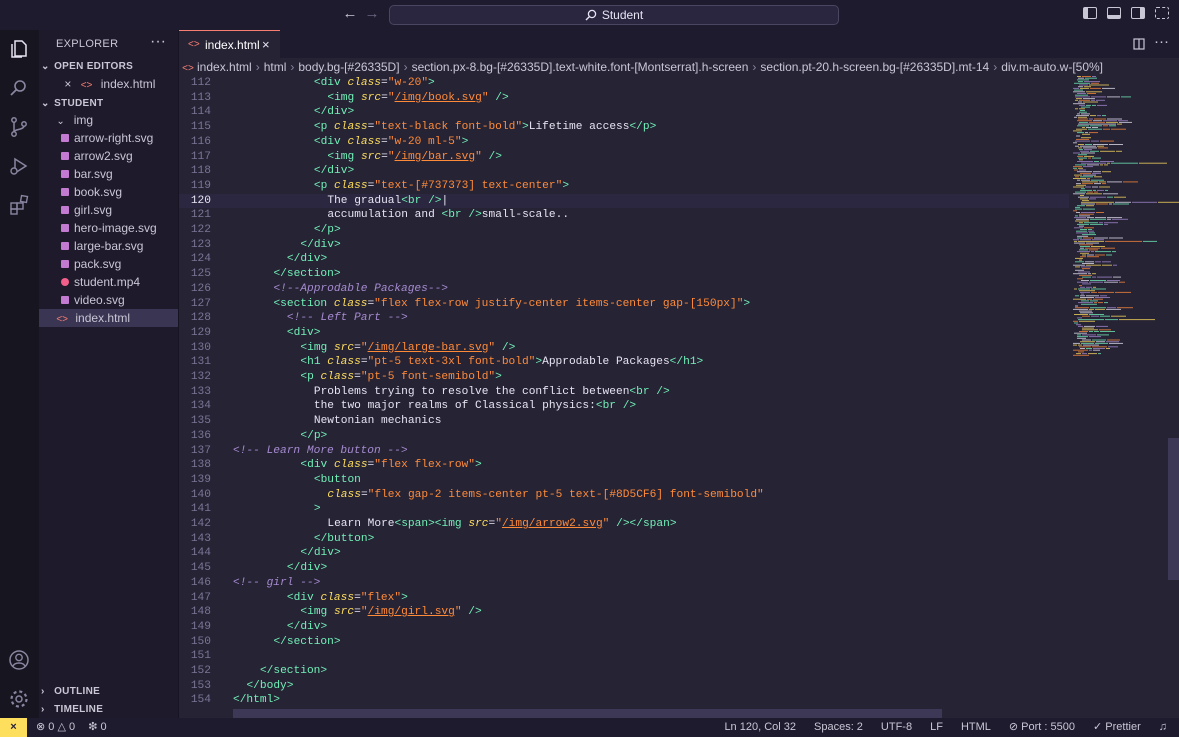  I want to click on code-line: 150 </section>, so click(624, 642).